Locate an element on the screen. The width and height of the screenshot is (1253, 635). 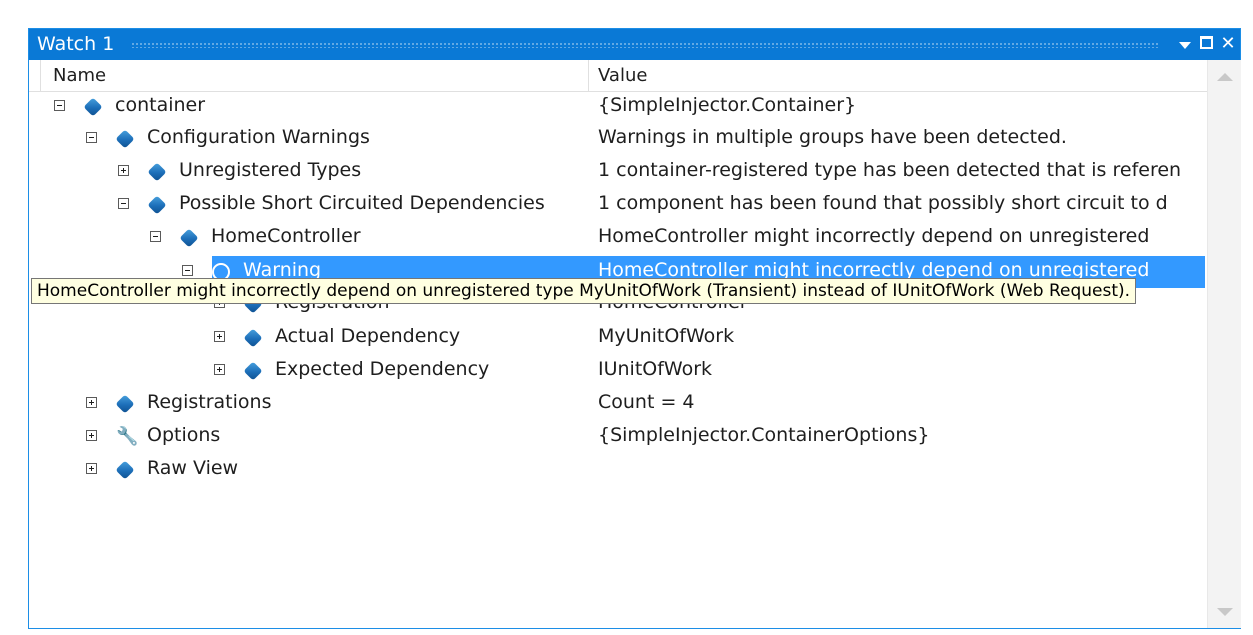
tree-row-name: Raw View is located at coordinates (193, 468).